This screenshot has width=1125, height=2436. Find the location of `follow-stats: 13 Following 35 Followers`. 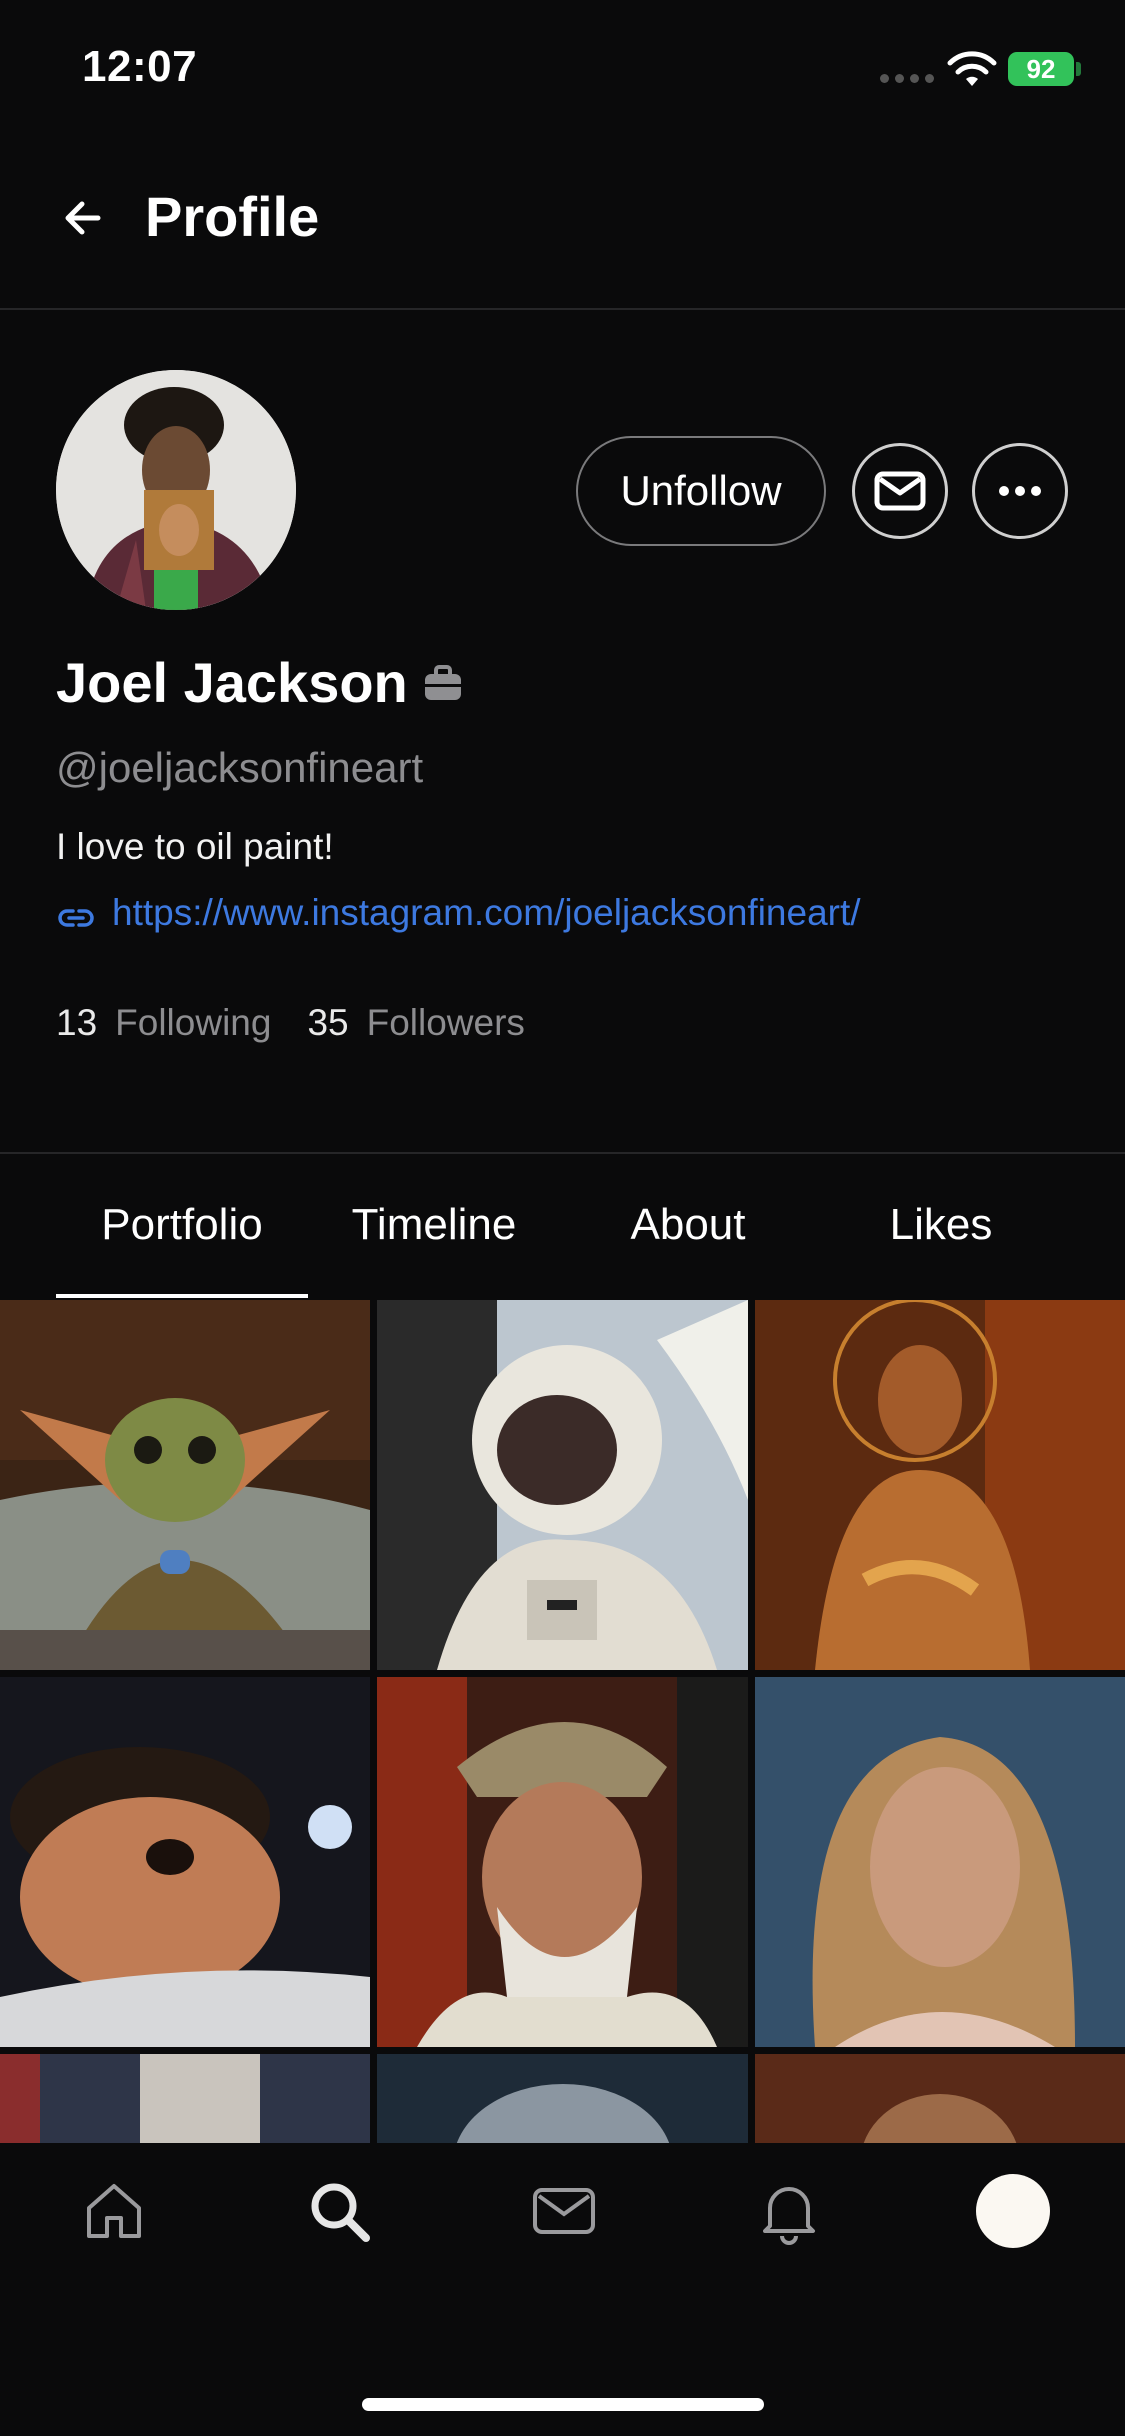

follow-stats: 13 Following 35 Followers is located at coordinates (308, 1023).